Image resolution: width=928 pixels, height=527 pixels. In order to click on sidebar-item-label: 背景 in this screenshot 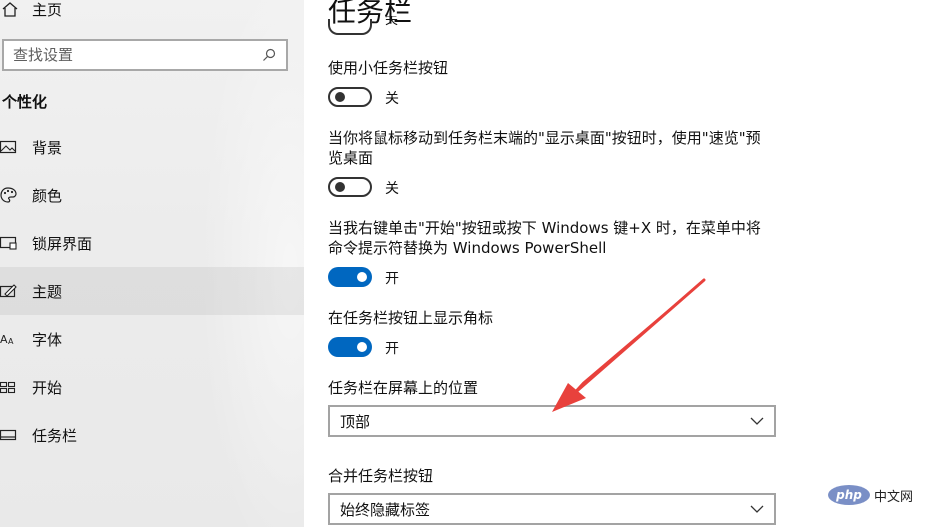, I will do `click(47, 147)`.